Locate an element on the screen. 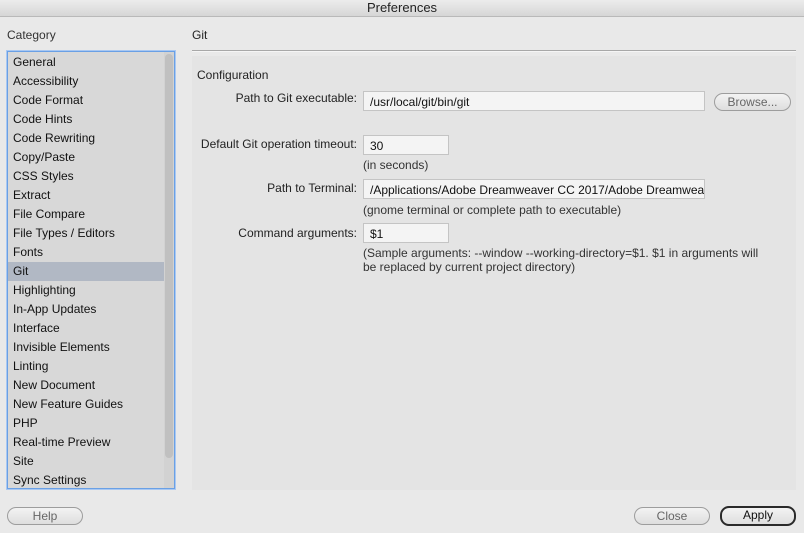  timeout-hint: (in seconds) is located at coordinates (396, 165).